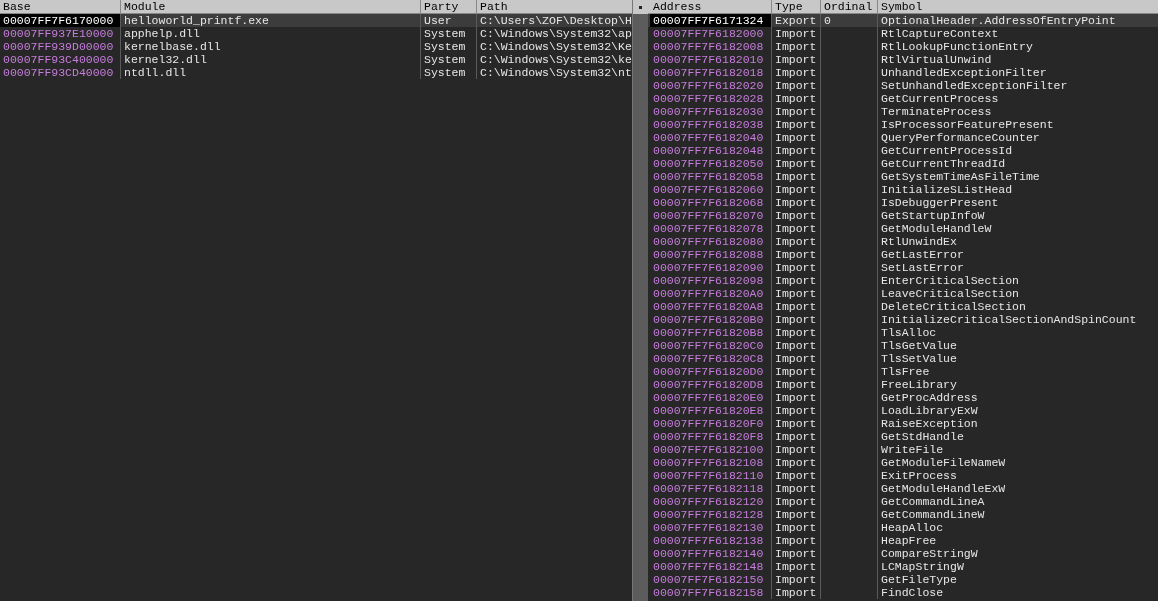 The height and width of the screenshot is (601, 1158). I want to click on table-row: 00007FF7F61820A8 Import DeleteCriticalSection, so click(903, 306).